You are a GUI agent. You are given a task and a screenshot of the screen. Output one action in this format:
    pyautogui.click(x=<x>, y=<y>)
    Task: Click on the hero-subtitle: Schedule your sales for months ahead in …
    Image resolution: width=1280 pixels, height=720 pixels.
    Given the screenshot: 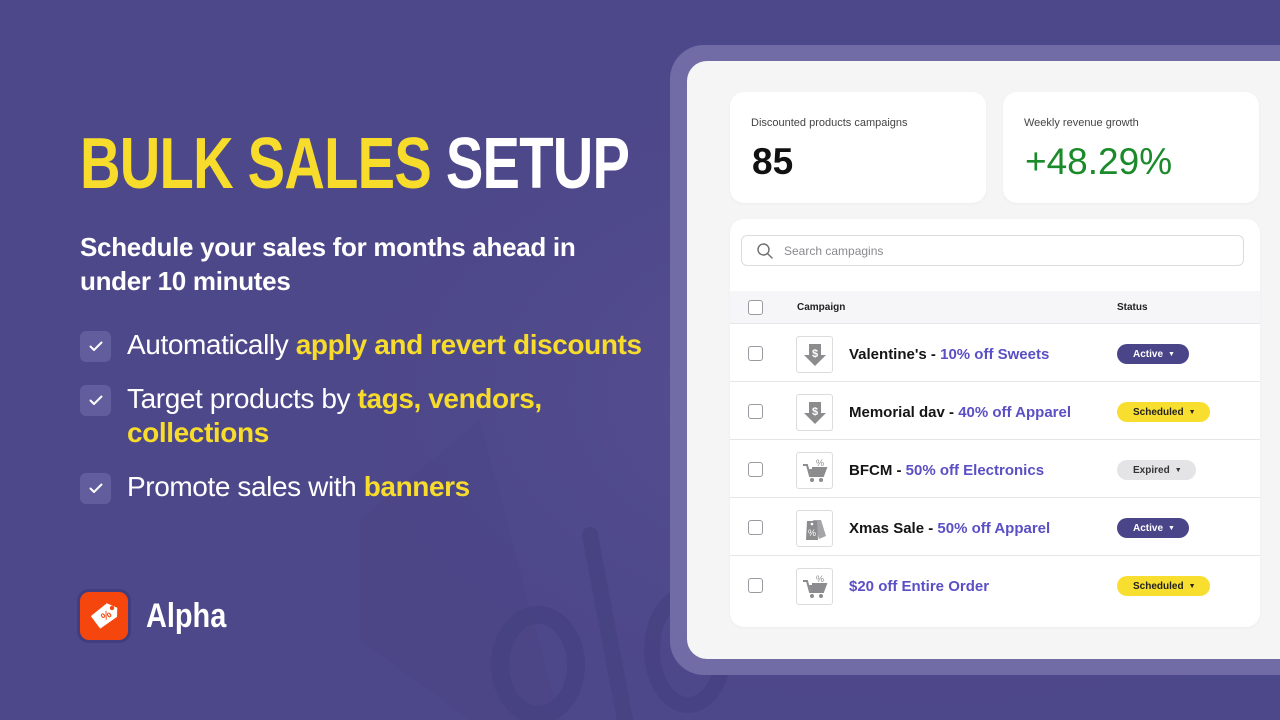 What is the action you would take?
    pyautogui.click(x=328, y=264)
    